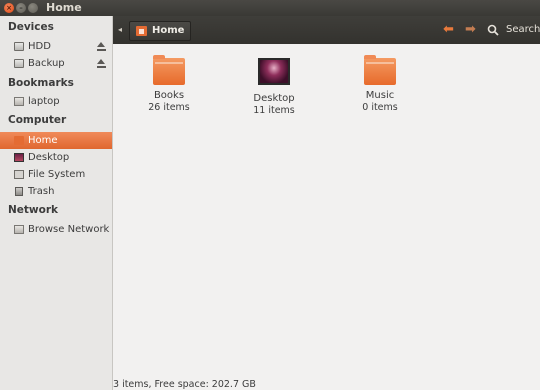 The width and height of the screenshot is (540, 390). What do you see at coordinates (9, 8) in the screenshot?
I see `close-window-button: ×` at bounding box center [9, 8].